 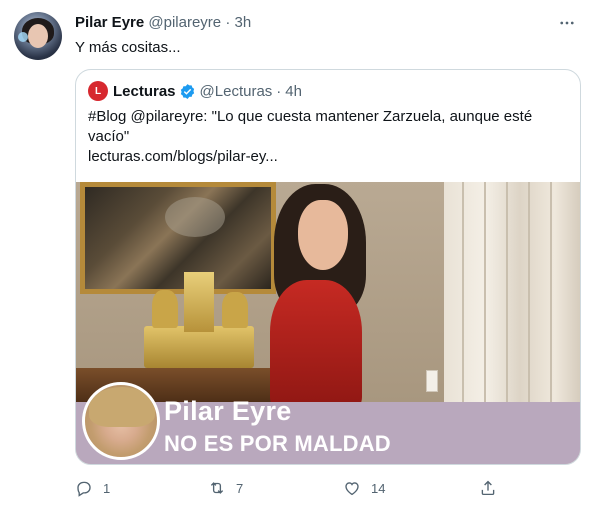 I want to click on avatar-face, so click(x=38, y=36).